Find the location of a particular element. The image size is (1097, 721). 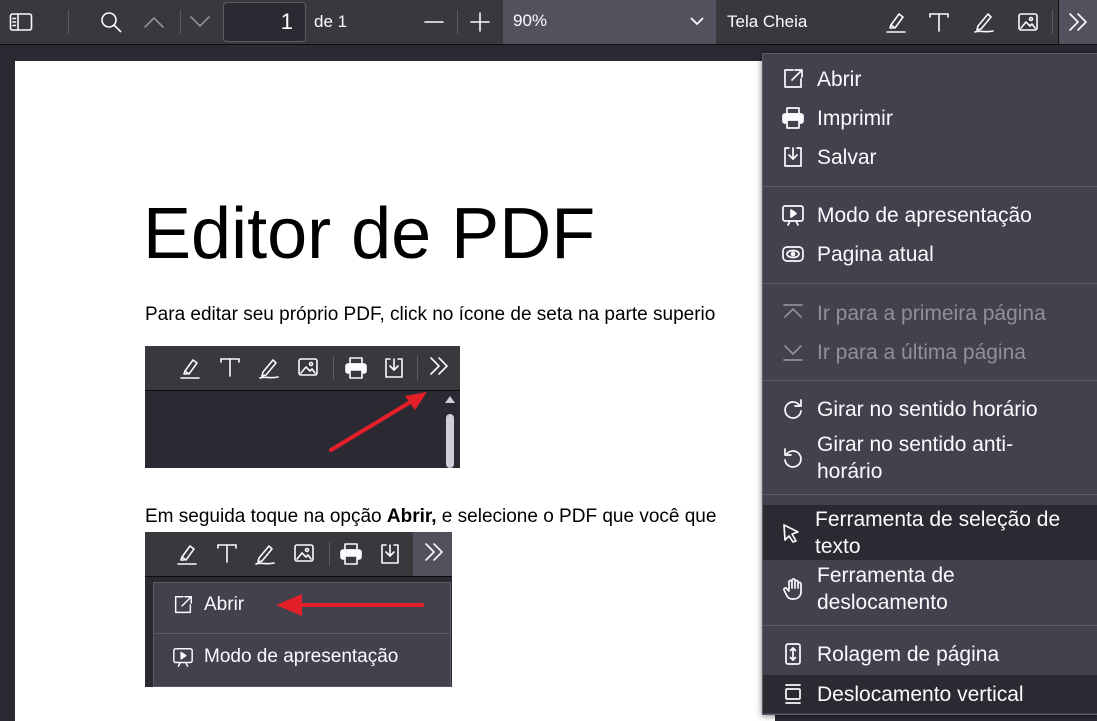

zoom-value: 90% is located at coordinates (530, 20).